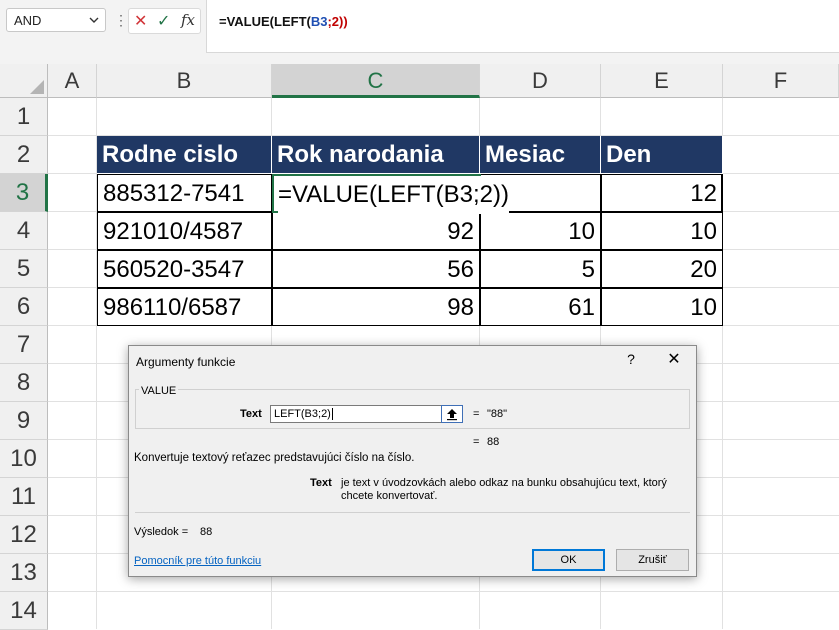 Image resolution: width=839 pixels, height=630 pixels. What do you see at coordinates (333, 21) in the screenshot?
I see `formula-sep: ;2` at bounding box center [333, 21].